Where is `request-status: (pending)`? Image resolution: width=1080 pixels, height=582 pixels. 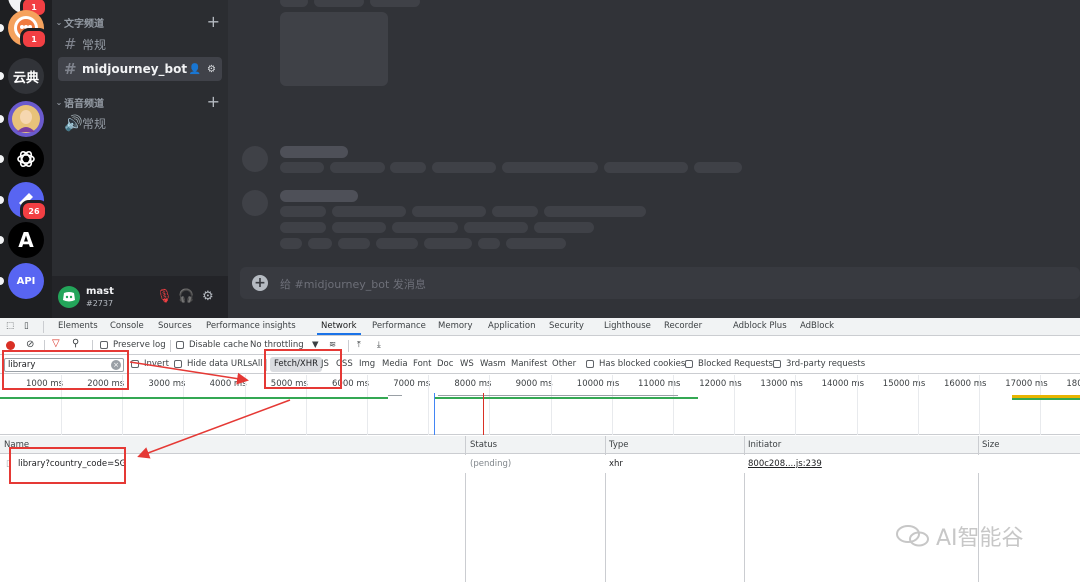 request-status: (pending) is located at coordinates (491, 464).